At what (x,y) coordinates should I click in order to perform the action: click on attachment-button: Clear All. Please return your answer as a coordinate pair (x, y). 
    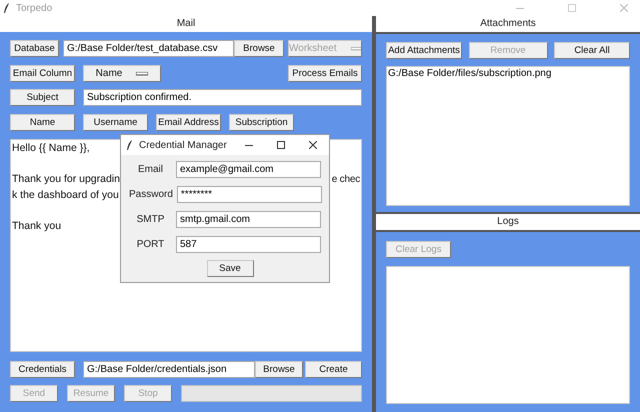
    Looking at the image, I should click on (592, 50).